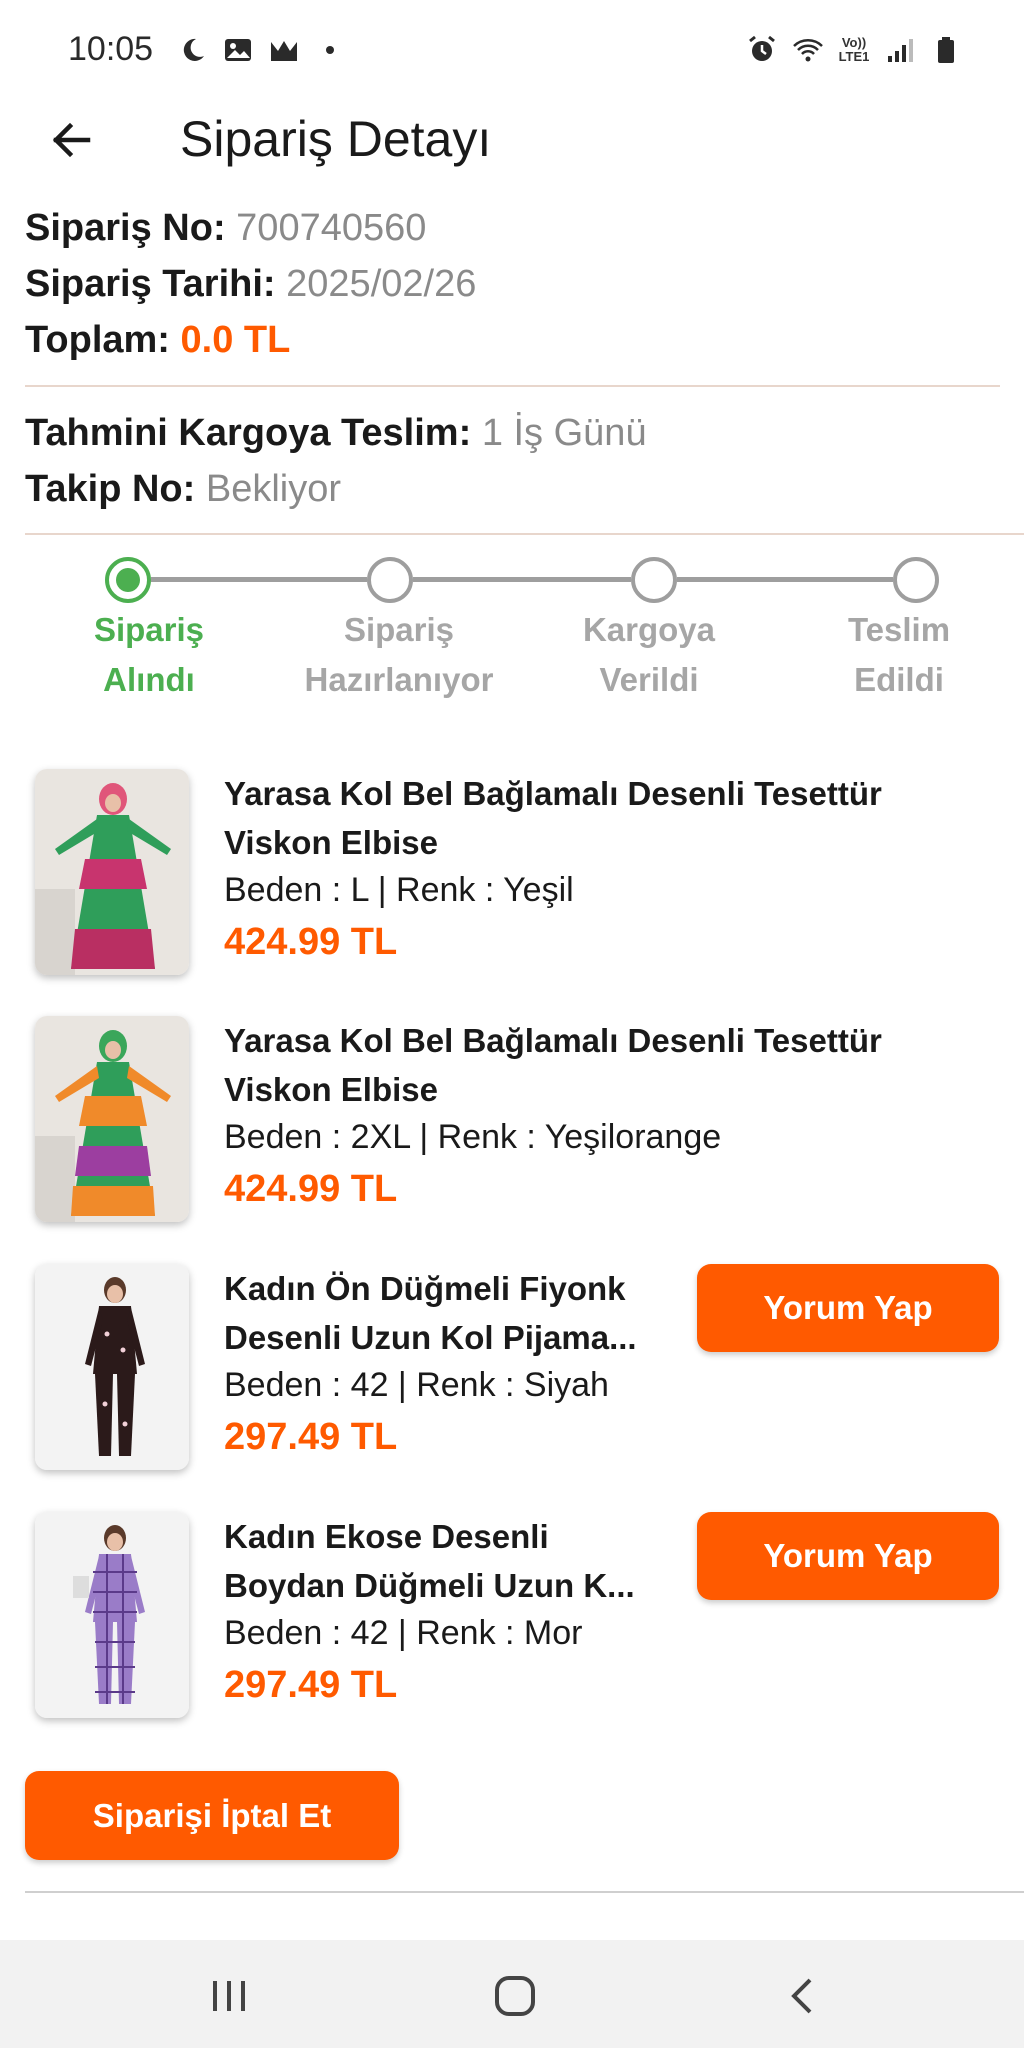 The height and width of the screenshot is (2048, 1024). I want to click on back-nav-button, so click(802, 1996).